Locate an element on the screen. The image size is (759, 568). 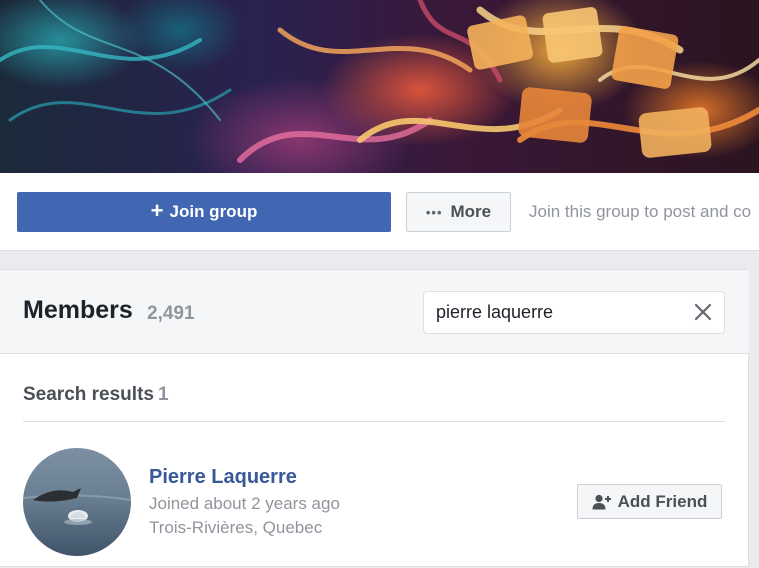
member-location: Trois-Rivières, Quebec is located at coordinates (236, 527).